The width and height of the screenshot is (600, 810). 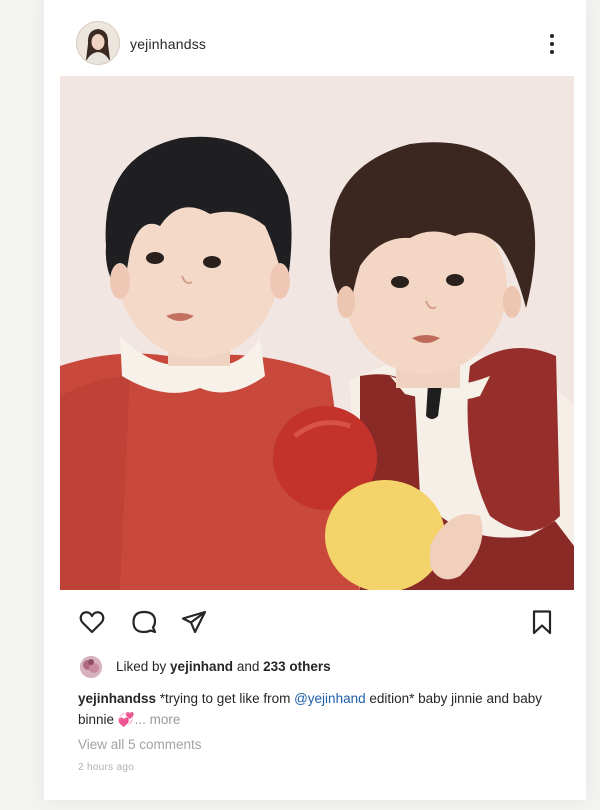 I want to click on post-username: yejinhandss, so click(x=168, y=44).